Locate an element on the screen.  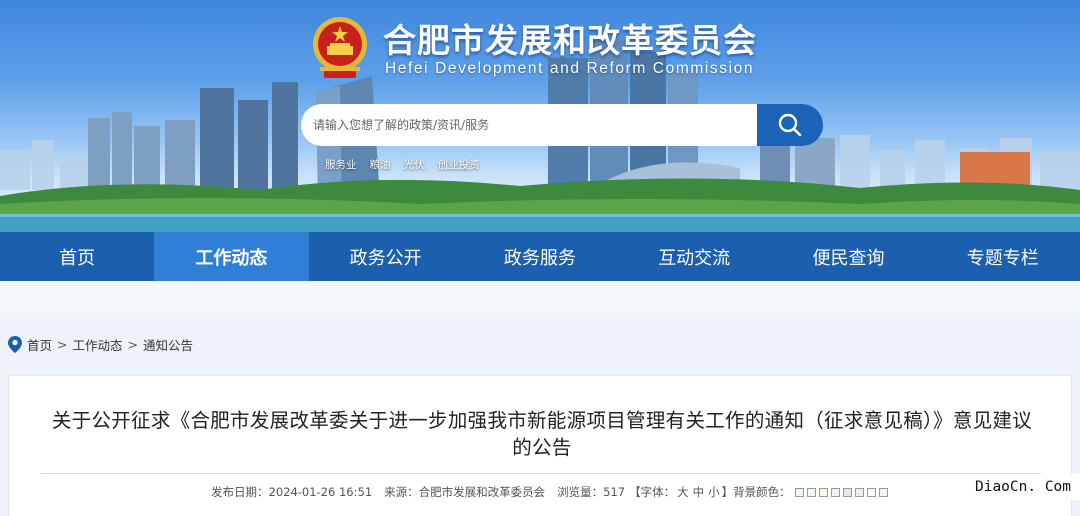
hot-word-link: 服务业 is located at coordinates (341, 164).